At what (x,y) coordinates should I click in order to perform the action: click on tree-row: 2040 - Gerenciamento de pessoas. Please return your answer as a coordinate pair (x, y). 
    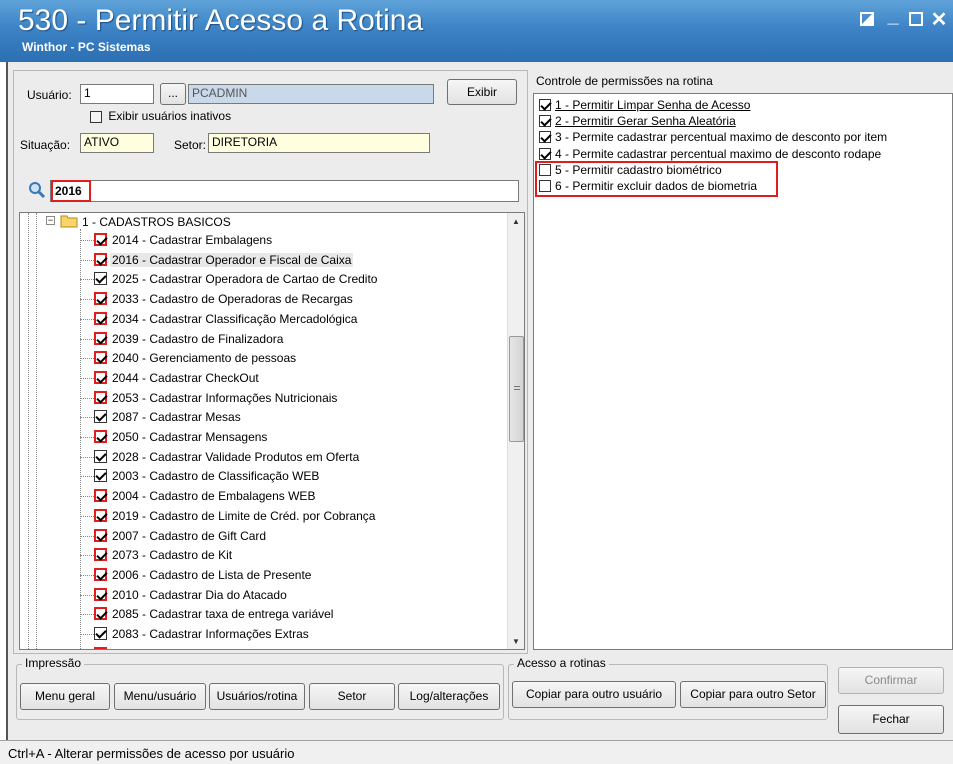
    Looking at the image, I should click on (260, 358).